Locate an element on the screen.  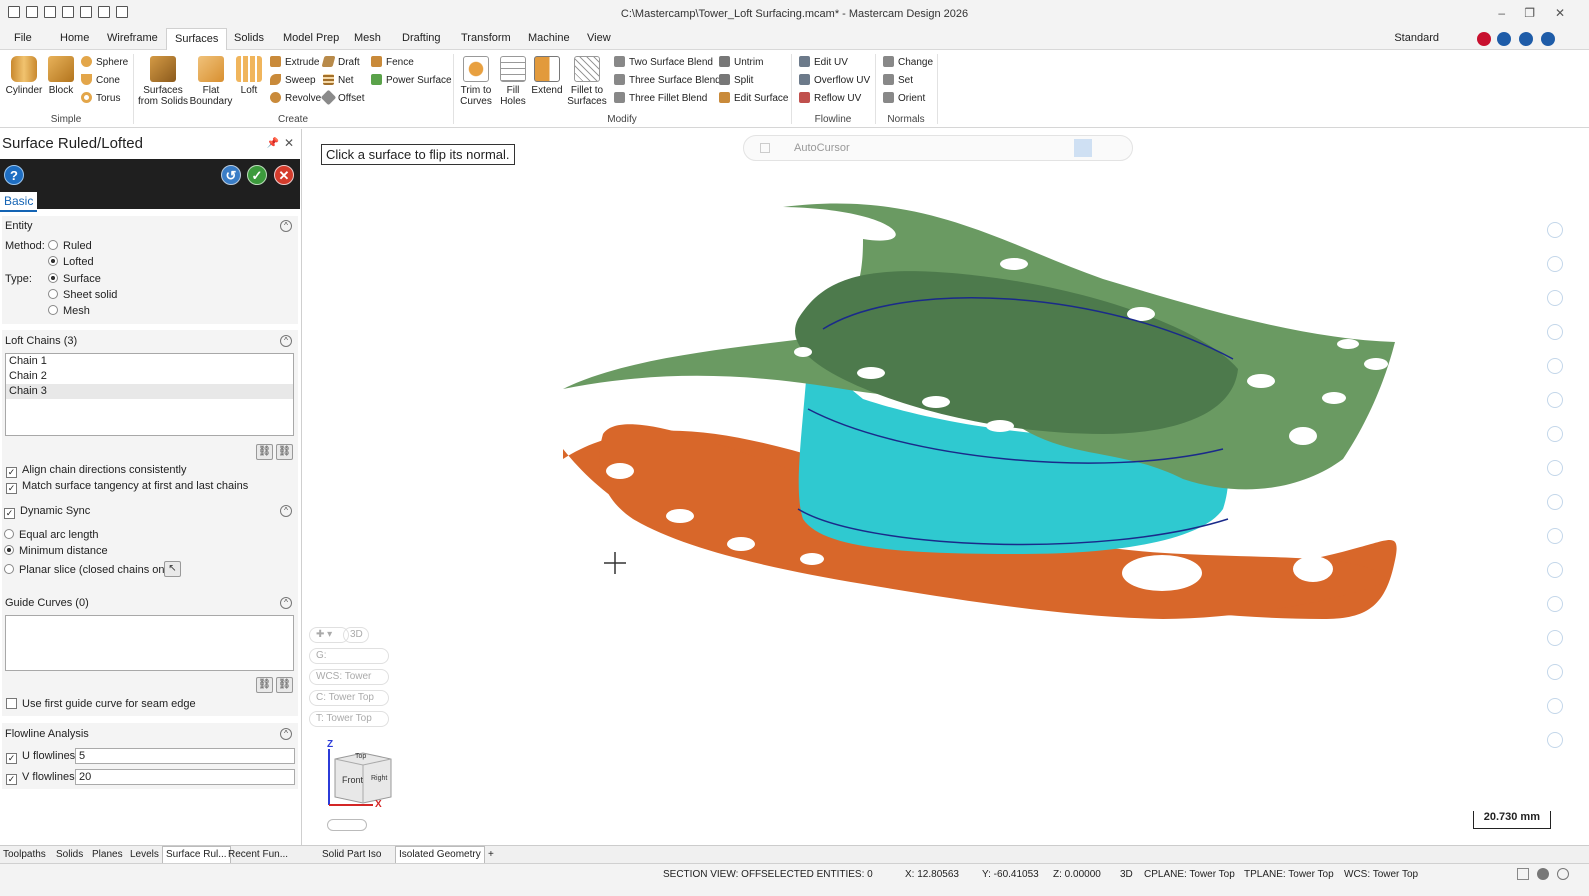
equal-arc-radio: Equal arc length is located at coordinates (51, 535).